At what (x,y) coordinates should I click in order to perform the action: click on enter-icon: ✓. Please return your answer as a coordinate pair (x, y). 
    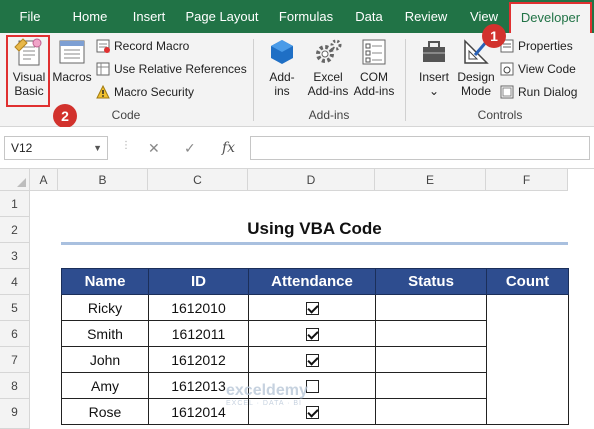
    Looking at the image, I should click on (190, 148).